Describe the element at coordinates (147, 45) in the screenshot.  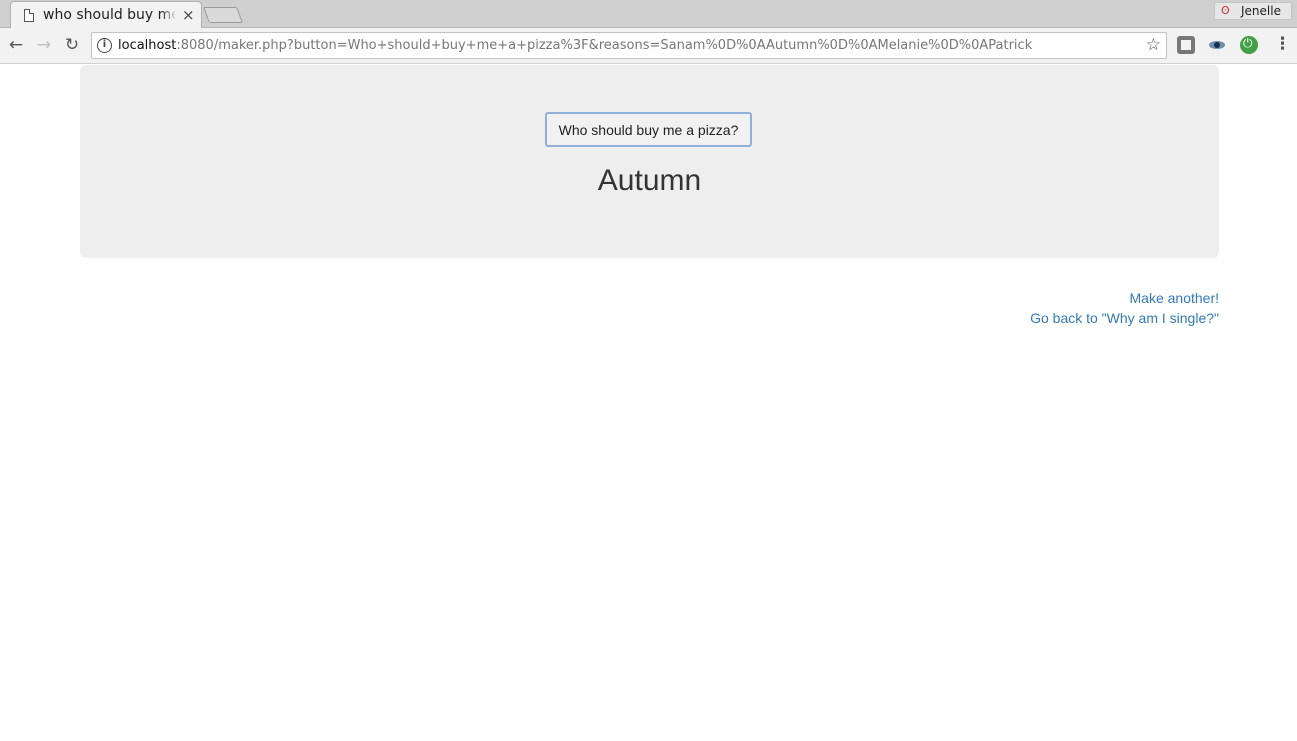
I see `url-host: localhost` at that location.